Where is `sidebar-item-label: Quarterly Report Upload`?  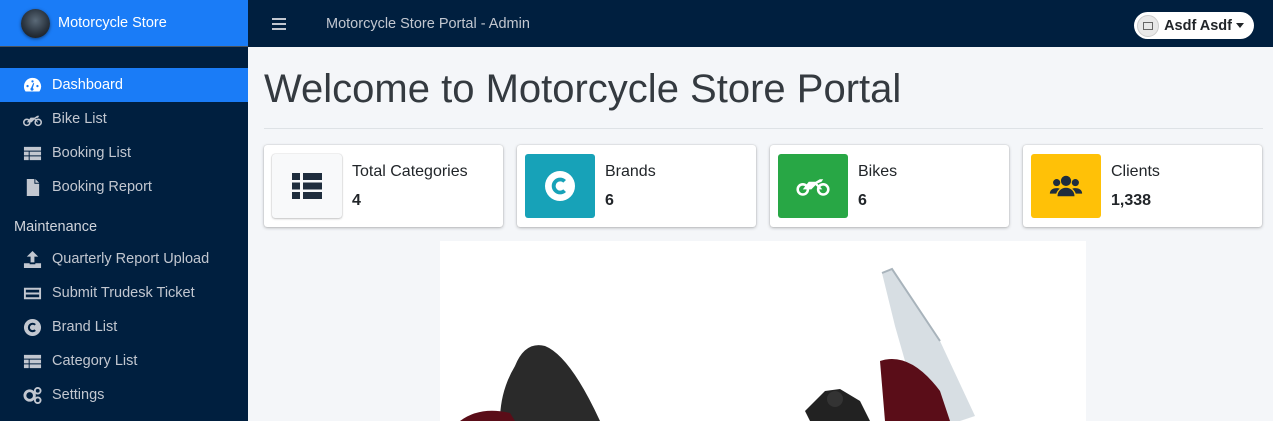 sidebar-item-label: Quarterly Report Upload is located at coordinates (131, 259).